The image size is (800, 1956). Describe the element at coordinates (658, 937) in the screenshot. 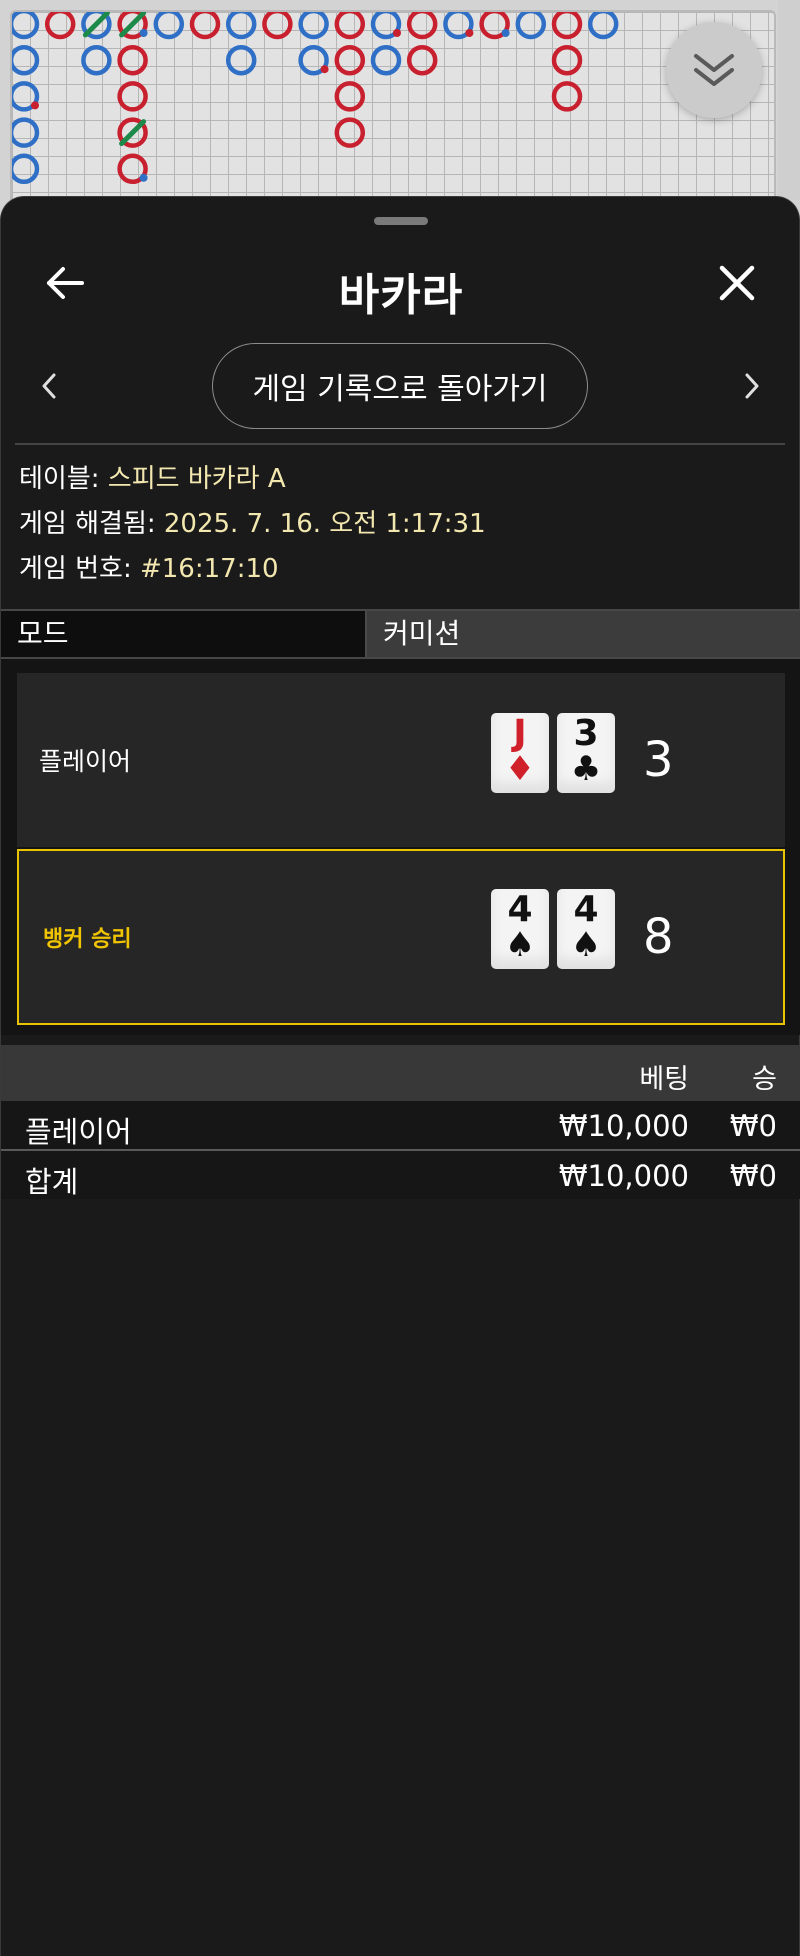

I see `banker-total: 8` at that location.